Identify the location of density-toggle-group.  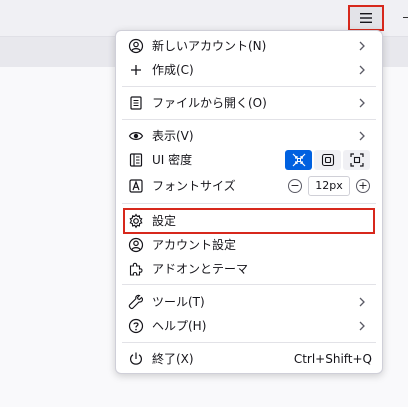
(326, 160).